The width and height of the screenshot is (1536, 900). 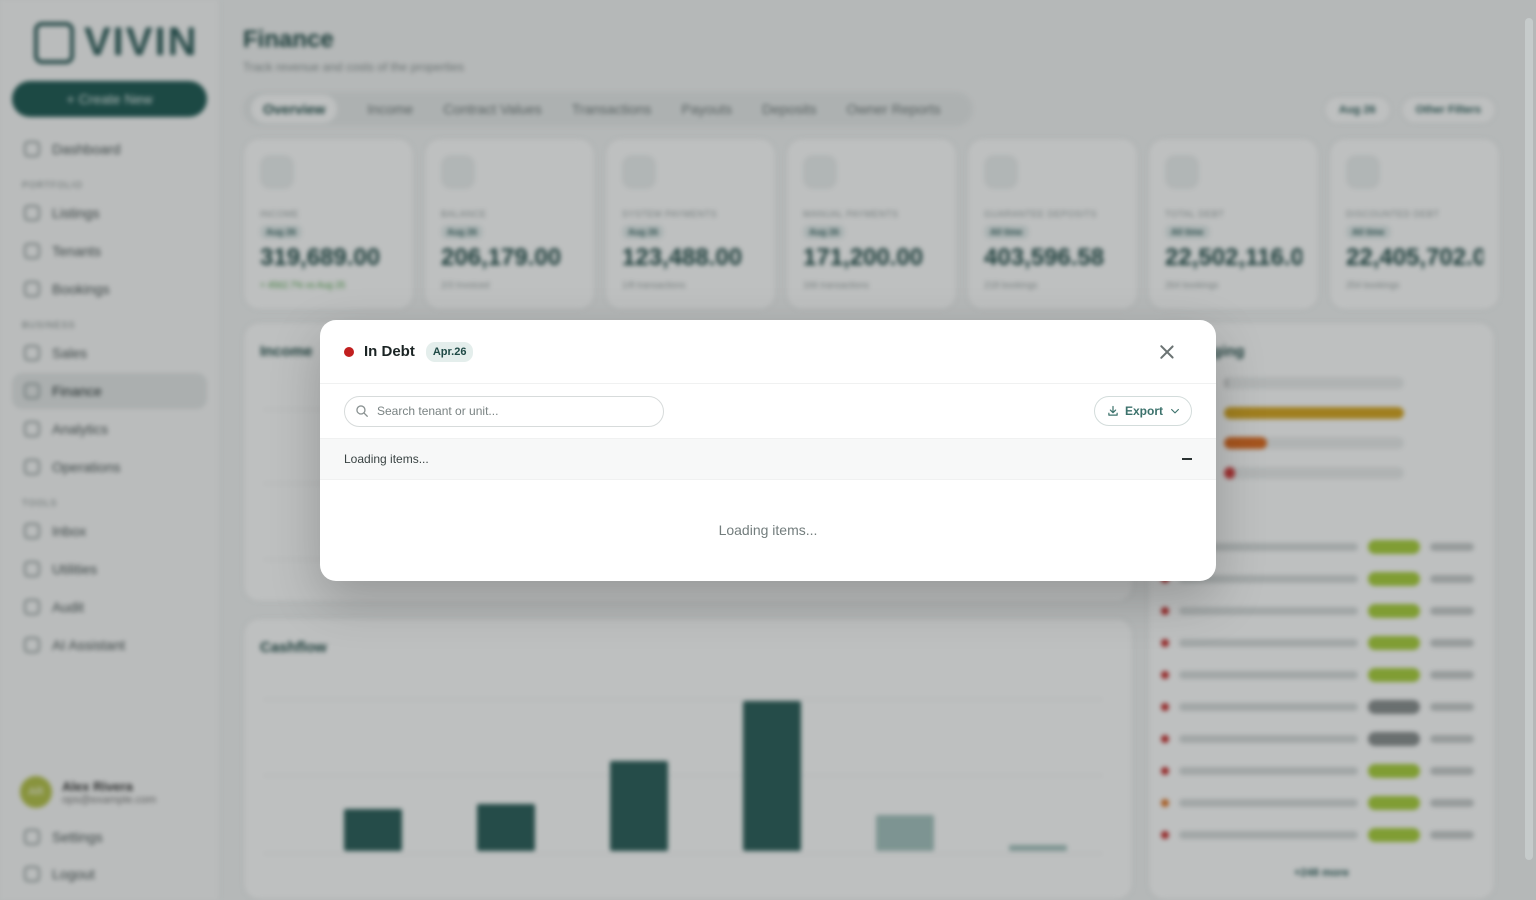 I want to click on export-label: Export, so click(x=1143, y=411).